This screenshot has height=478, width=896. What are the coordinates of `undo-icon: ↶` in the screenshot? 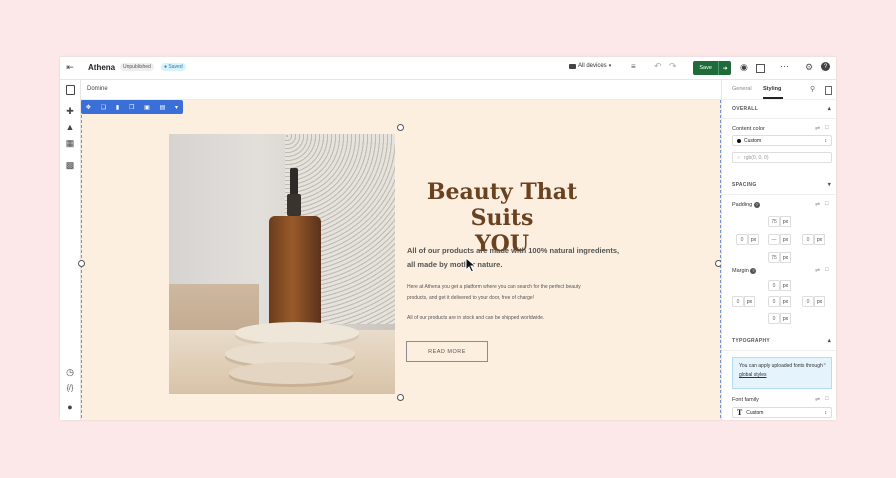 It's located at (658, 66).